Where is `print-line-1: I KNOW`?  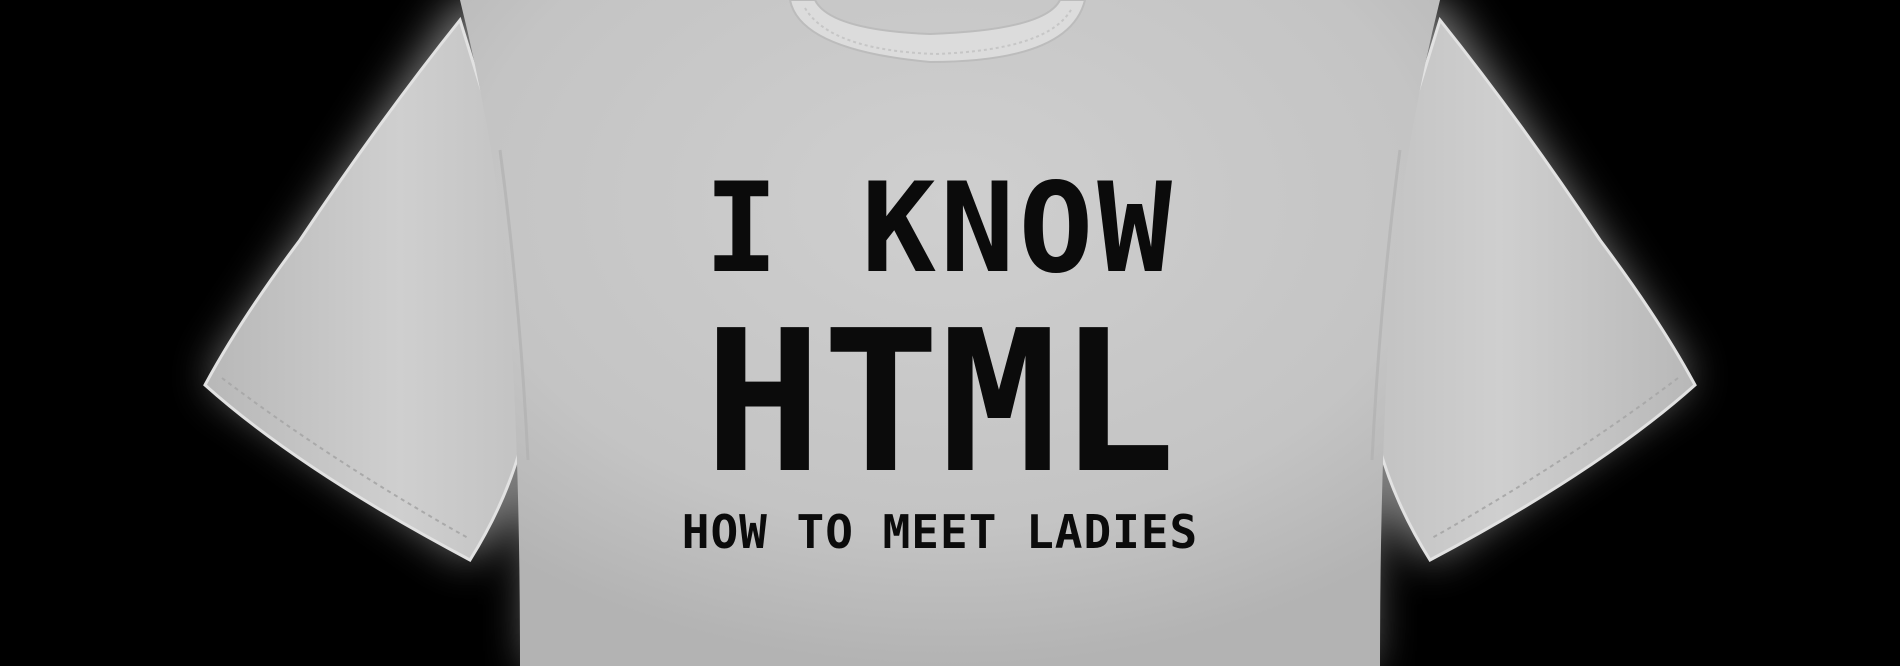 print-line-1: I KNOW is located at coordinates (940, 229).